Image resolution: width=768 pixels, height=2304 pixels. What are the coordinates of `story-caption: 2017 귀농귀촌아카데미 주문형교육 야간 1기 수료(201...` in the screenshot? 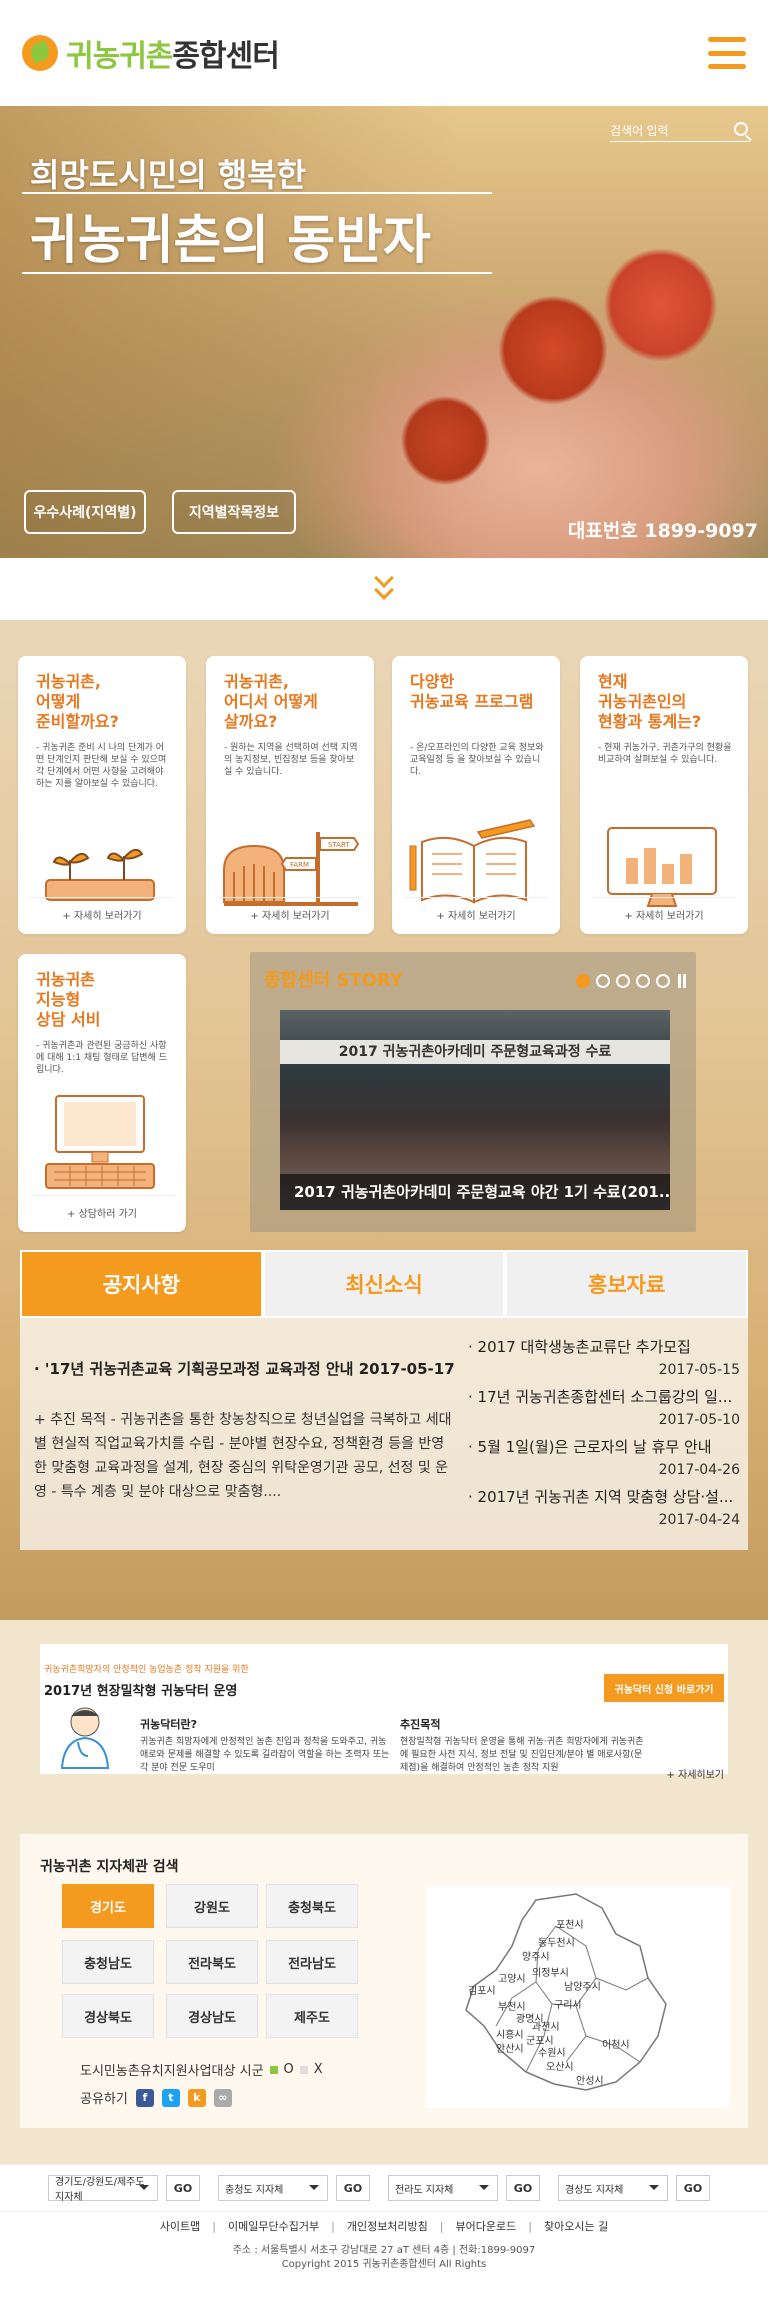 It's located at (475, 1192).